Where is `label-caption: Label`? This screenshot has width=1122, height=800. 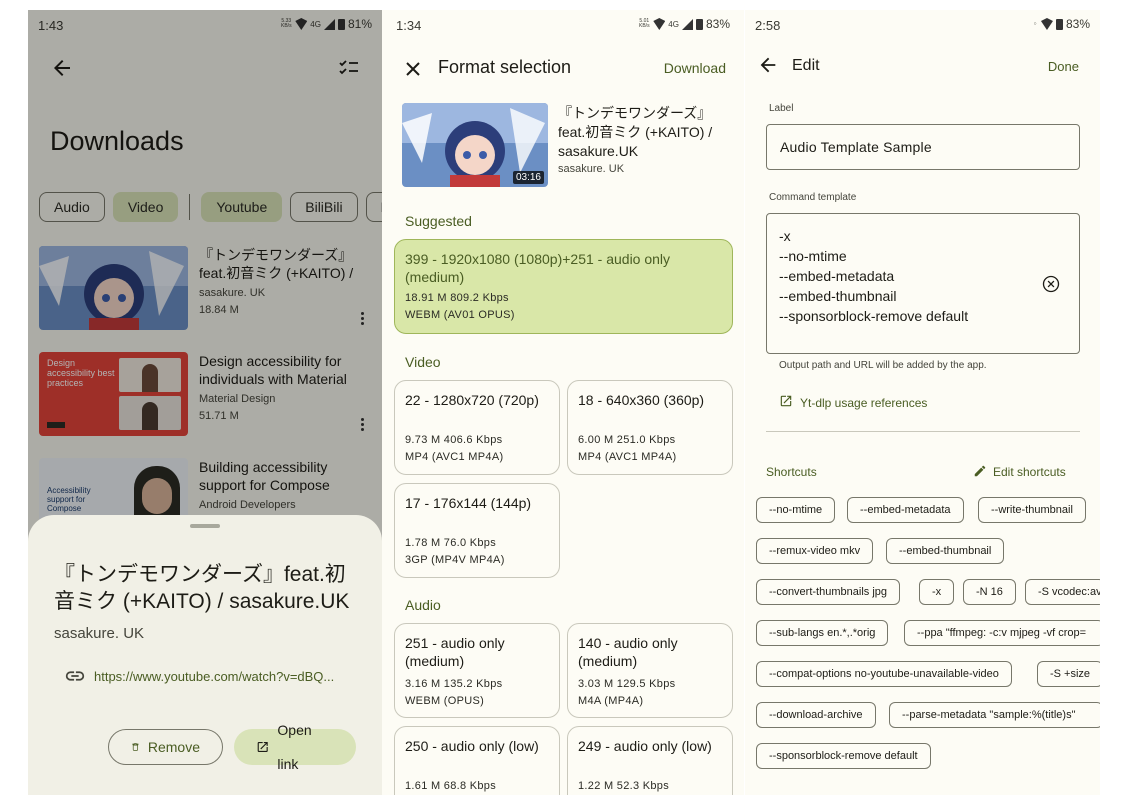 label-caption: Label is located at coordinates (781, 108).